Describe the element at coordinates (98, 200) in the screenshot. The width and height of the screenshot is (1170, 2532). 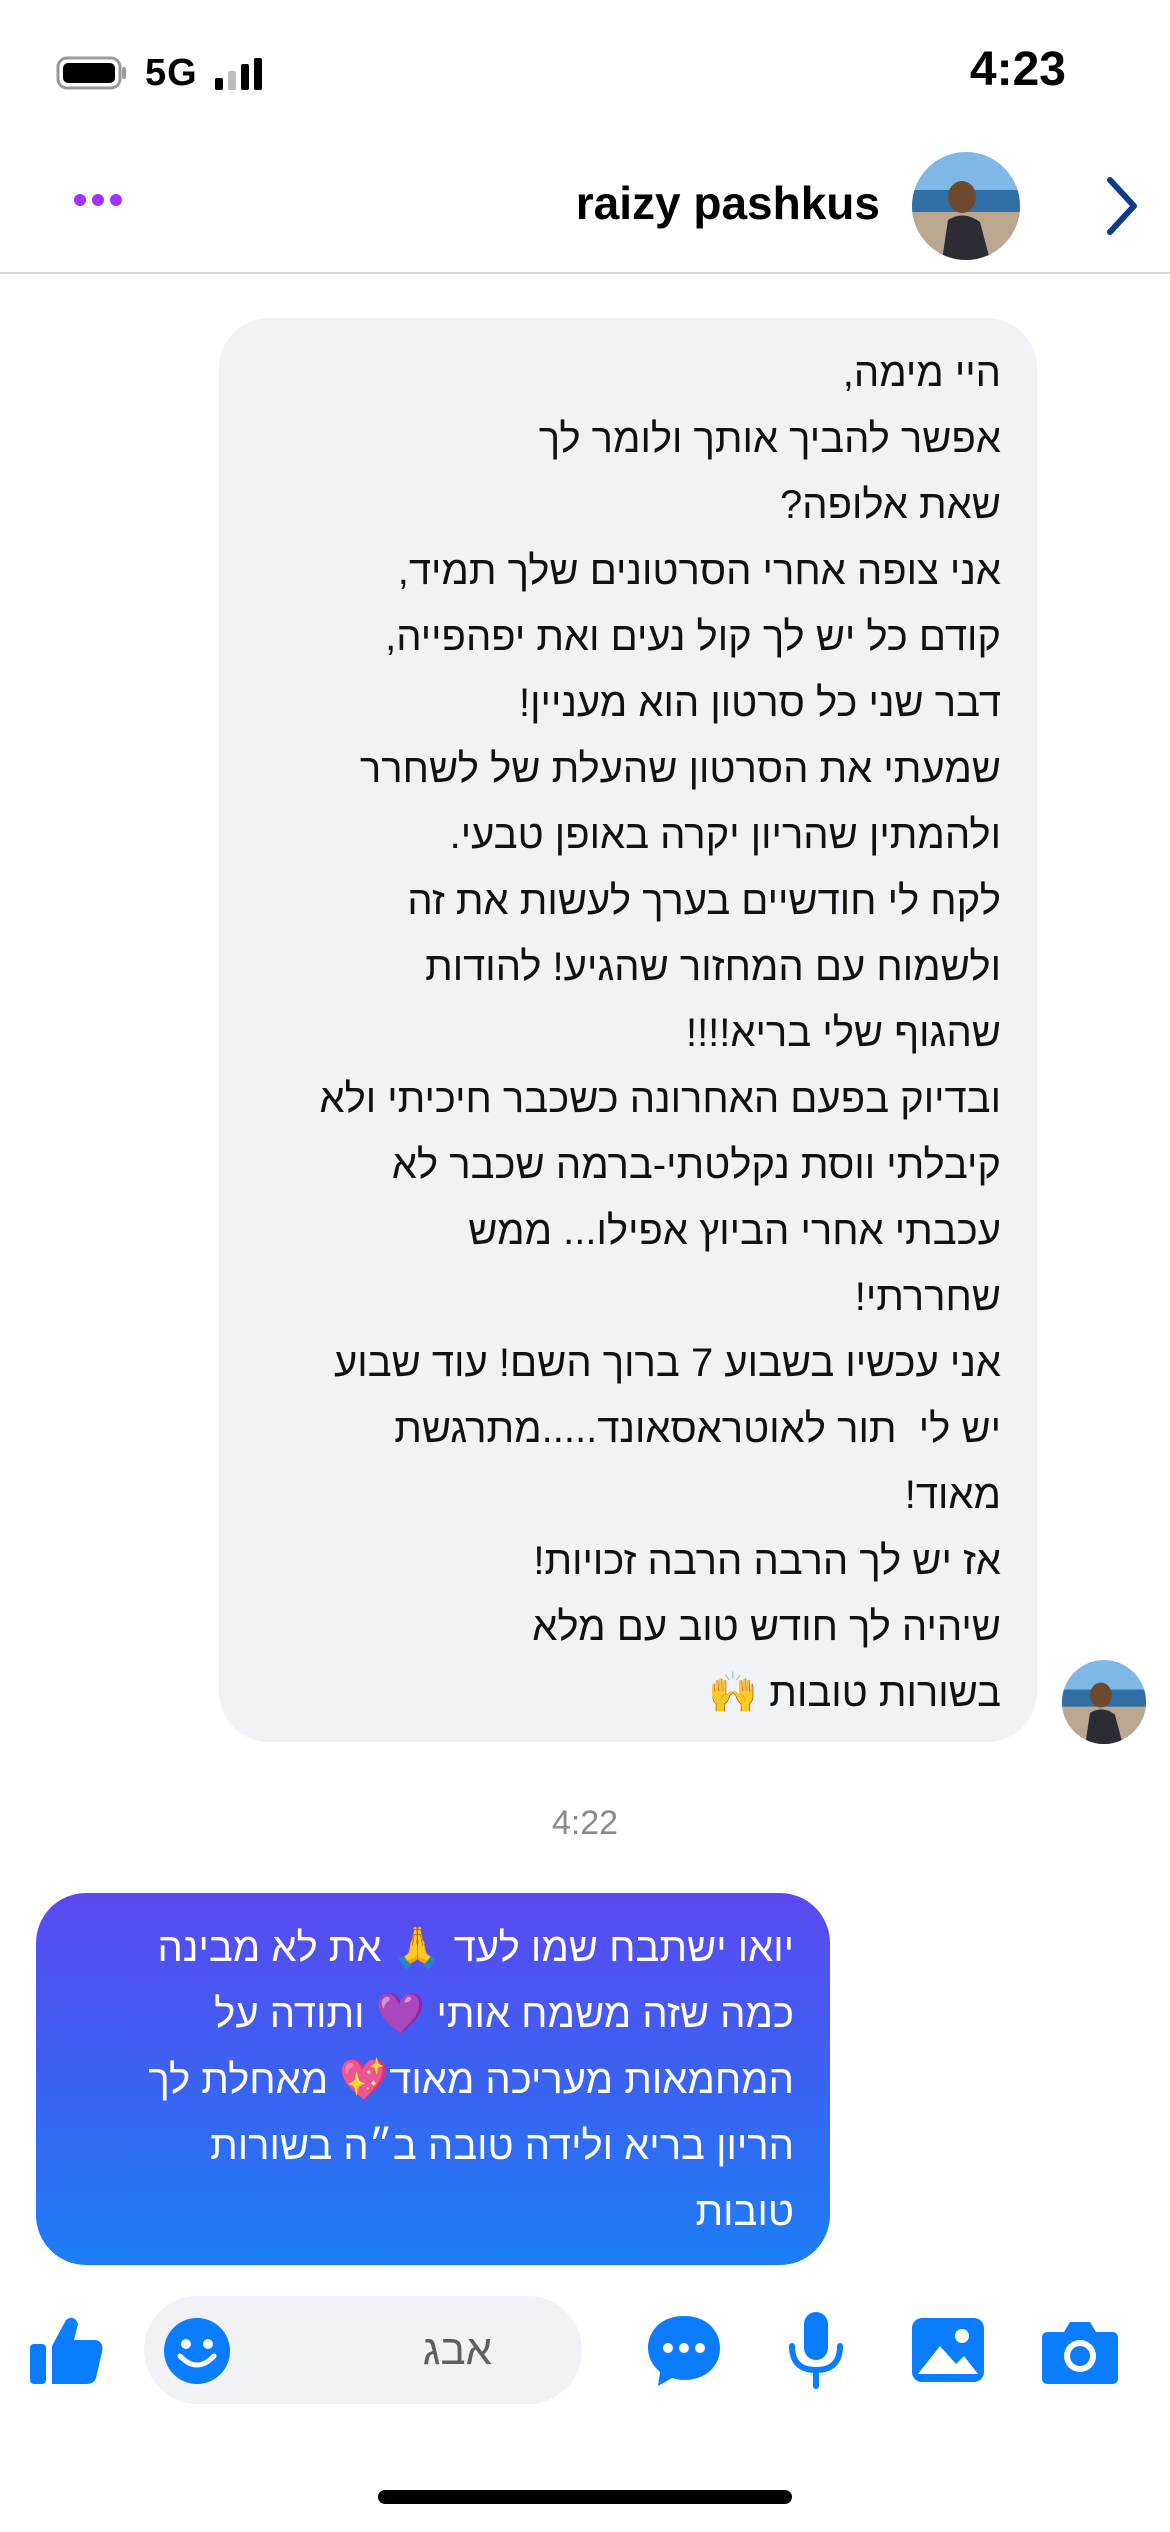
I see `more-dots-icon` at that location.